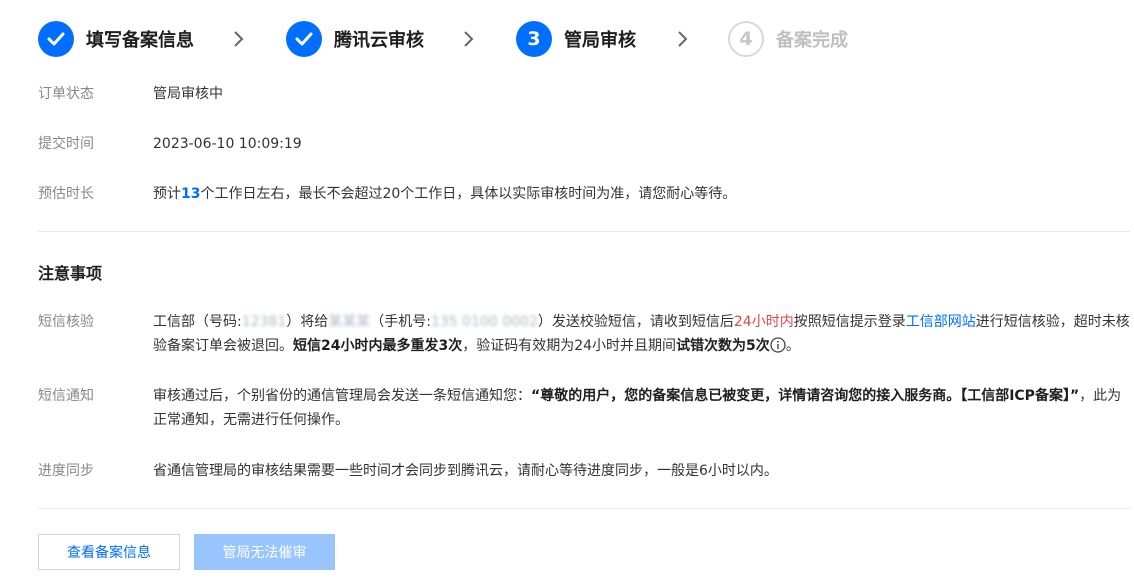 This screenshot has height=580, width=1134. I want to click on step-label: 填写备案信息, so click(140, 40).